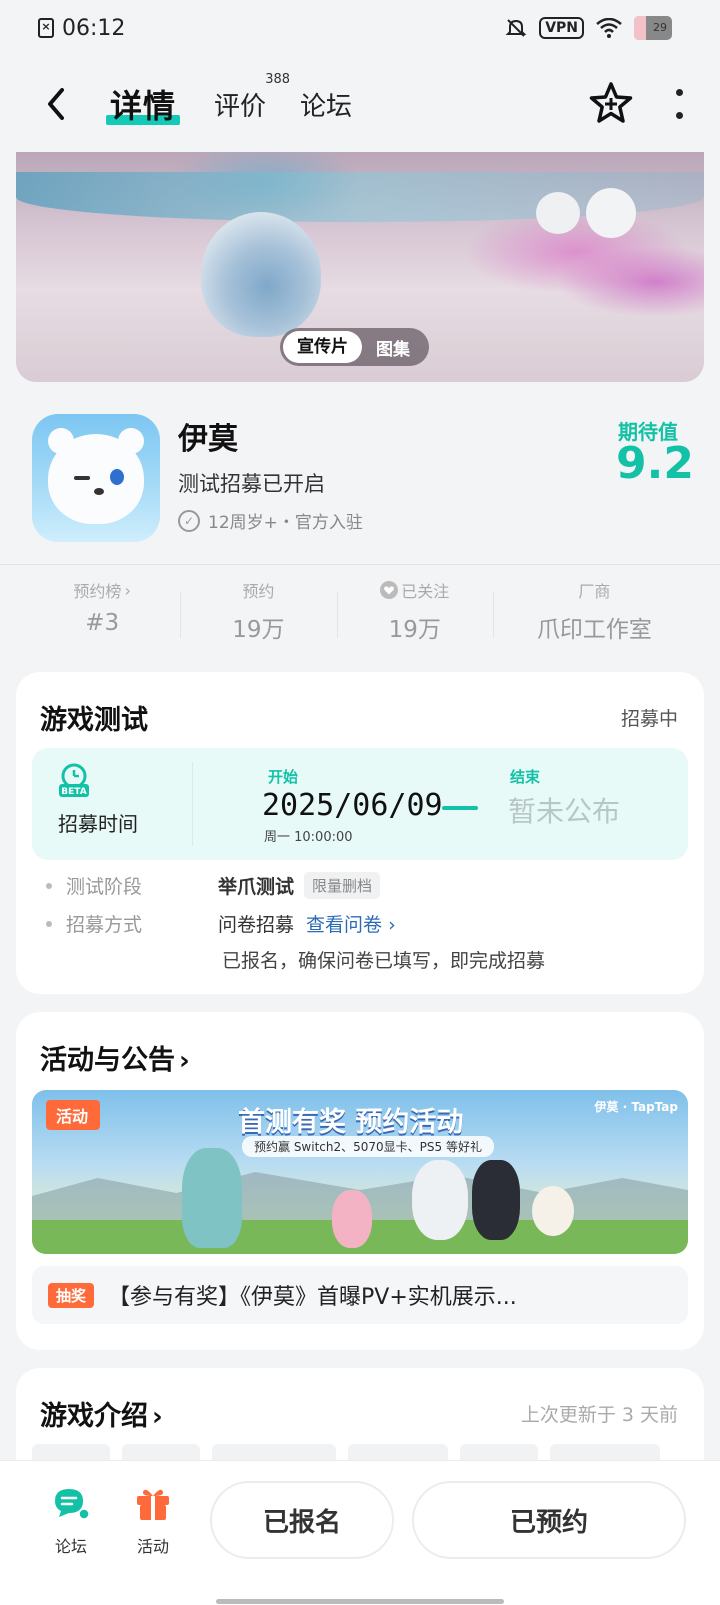 The height and width of the screenshot is (1605, 720). Describe the element at coordinates (344, 925) in the screenshot. I see `view-survey-label: 查看问卷` at that location.